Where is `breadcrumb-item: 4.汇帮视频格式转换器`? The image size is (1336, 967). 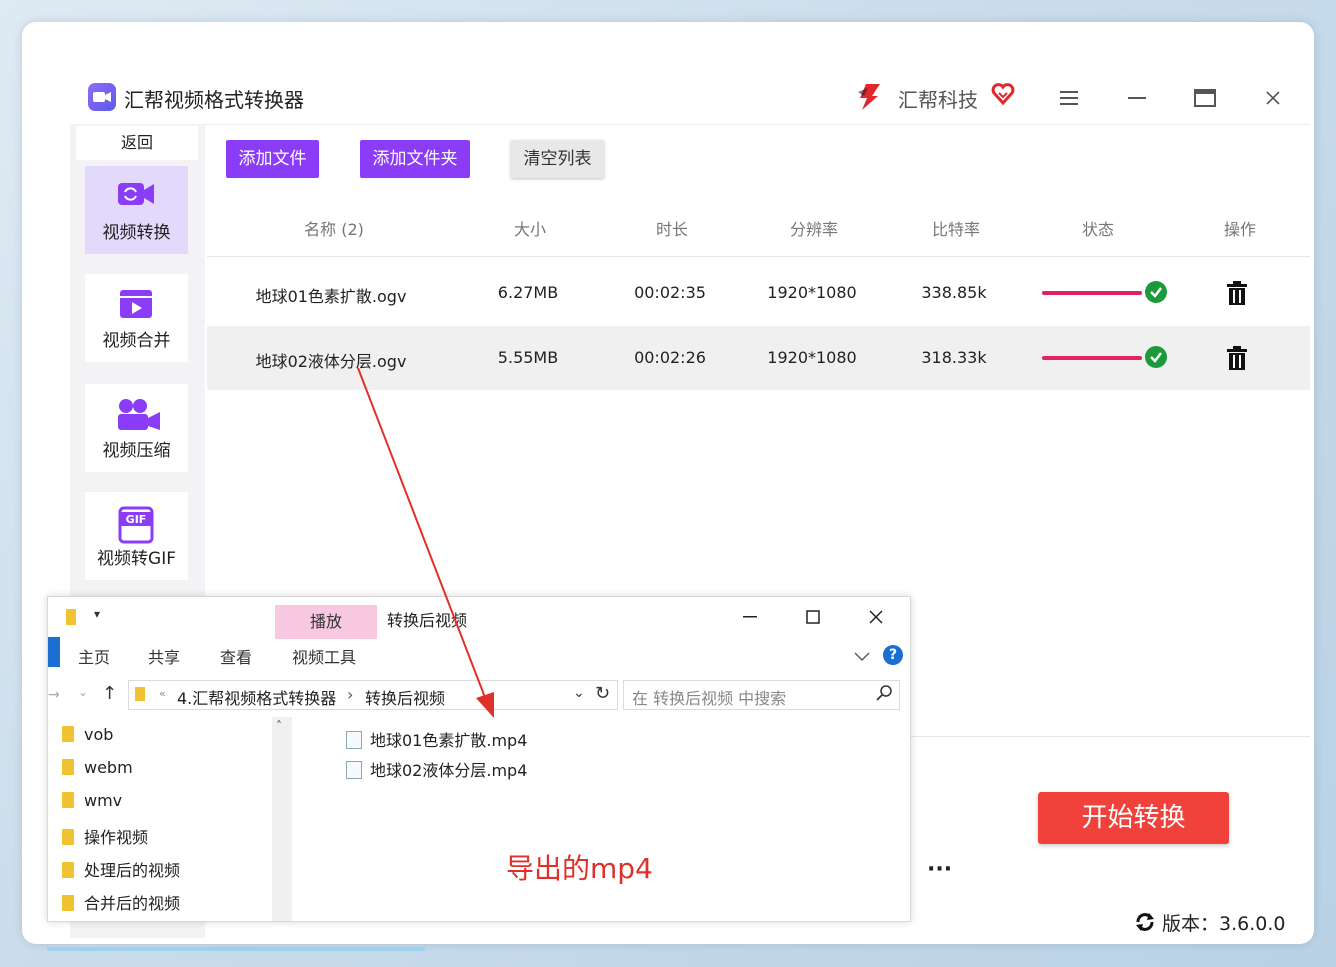 breadcrumb-item: 4.汇帮视频格式转换器 is located at coordinates (256, 697).